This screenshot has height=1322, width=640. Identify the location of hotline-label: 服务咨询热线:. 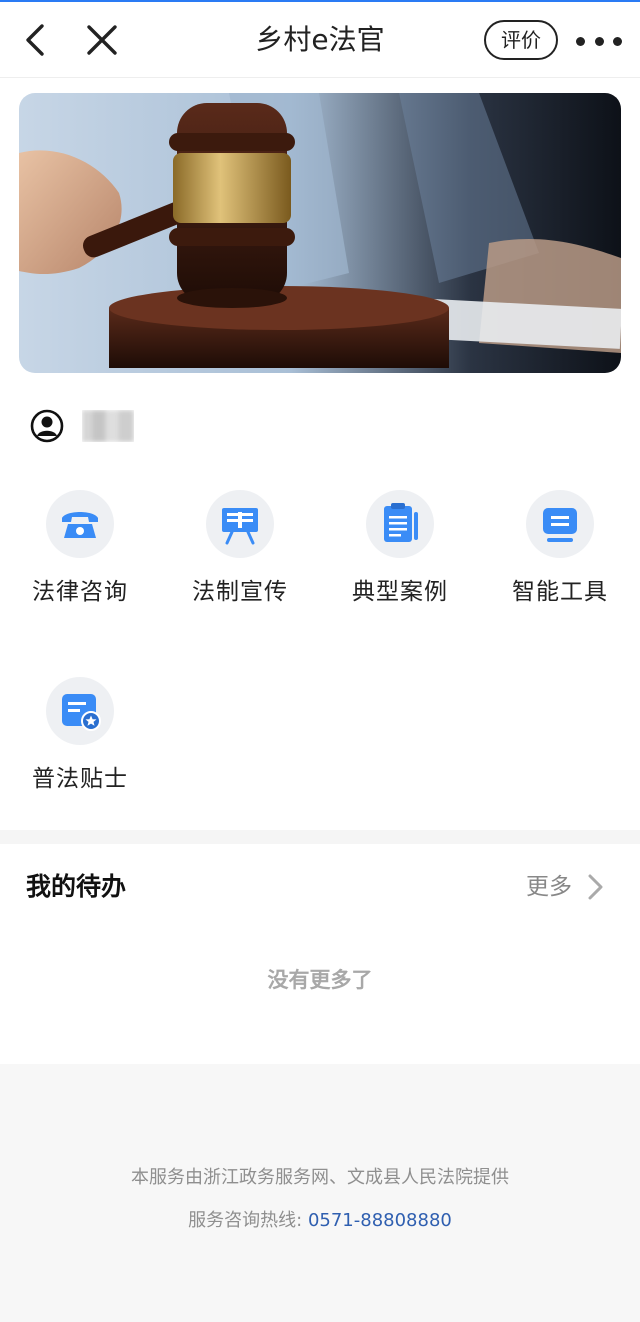
(245, 1220).